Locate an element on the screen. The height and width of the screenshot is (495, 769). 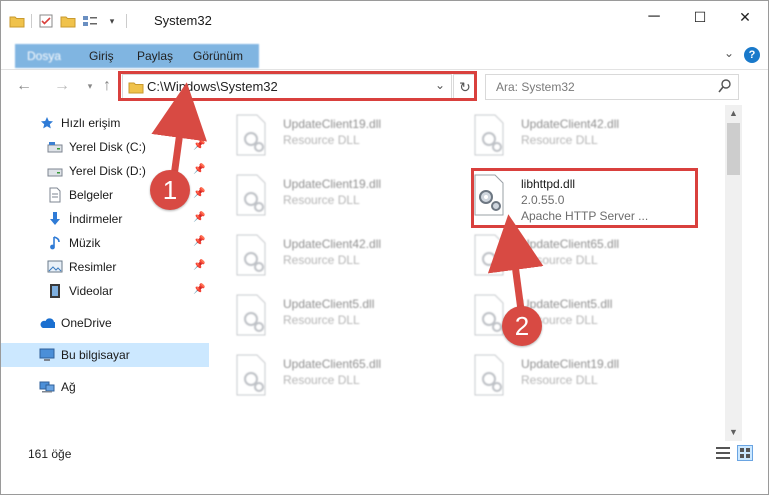
nav-quick-access: Hızlı erişim is located at coordinates (105, 123).